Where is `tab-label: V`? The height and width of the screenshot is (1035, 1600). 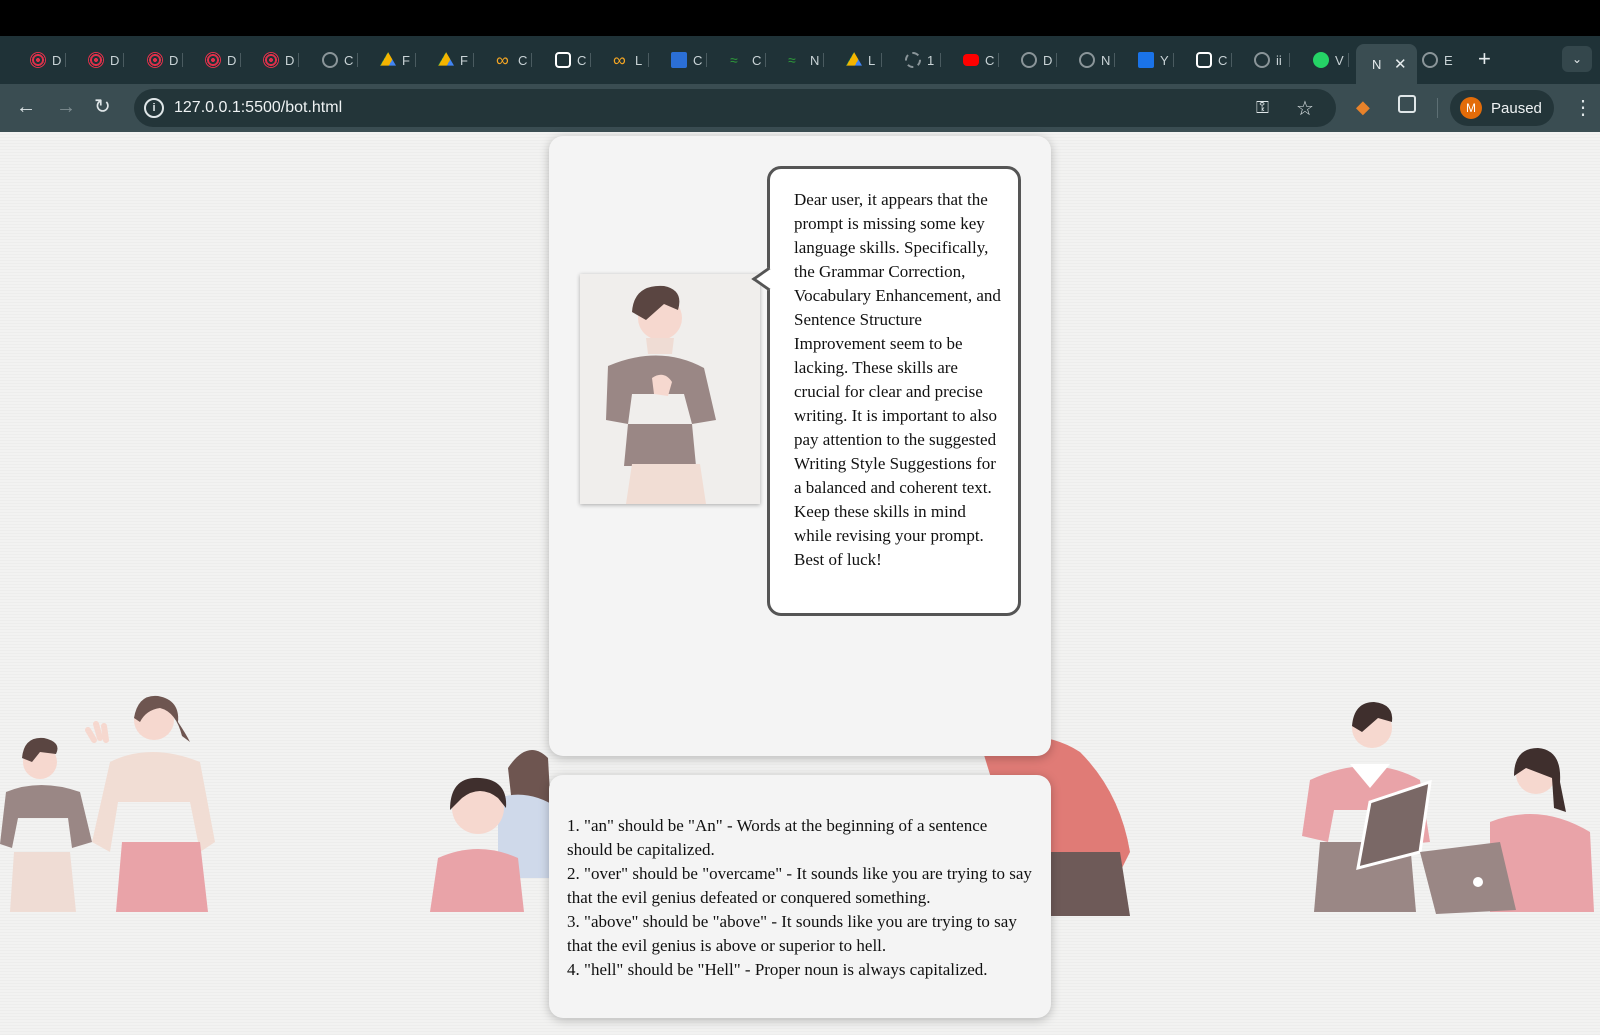
tab-label: V is located at coordinates (1339, 60).